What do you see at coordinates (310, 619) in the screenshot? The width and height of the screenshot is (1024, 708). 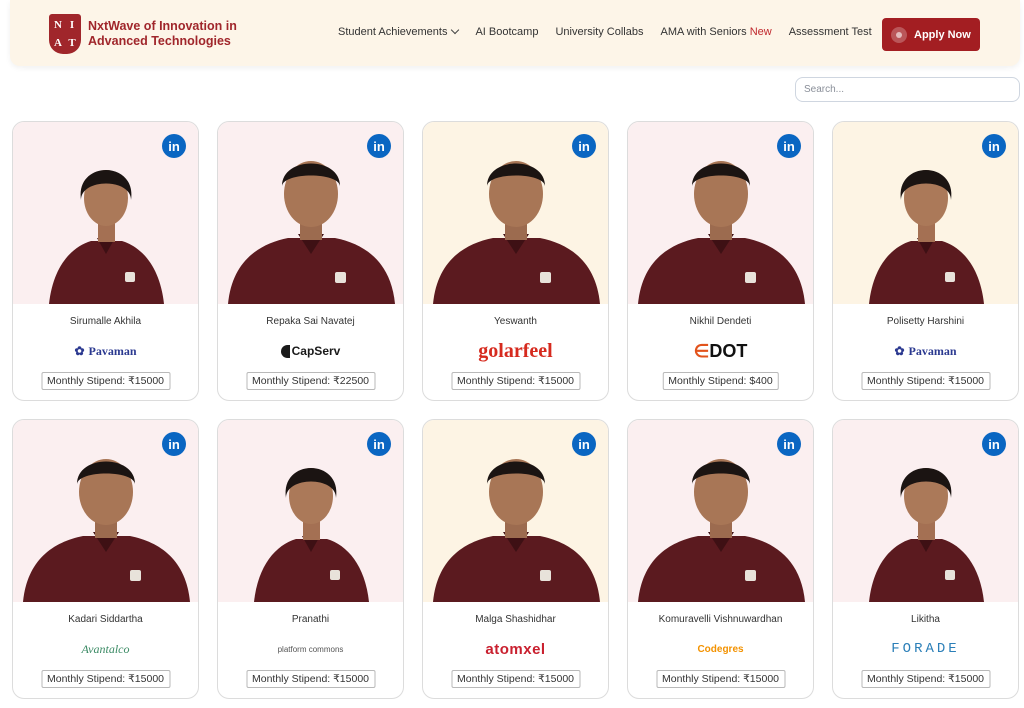 I see `student-name: Pranathi` at bounding box center [310, 619].